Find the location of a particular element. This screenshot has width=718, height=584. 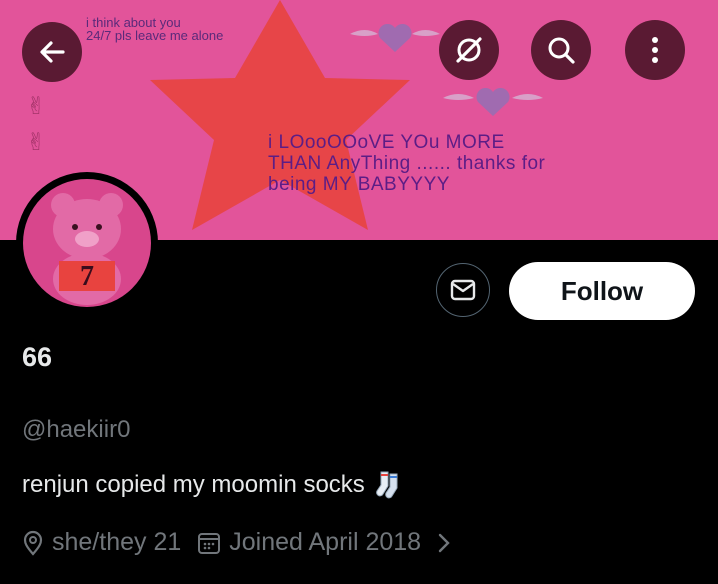

arrow-left-icon is located at coordinates (52, 52).